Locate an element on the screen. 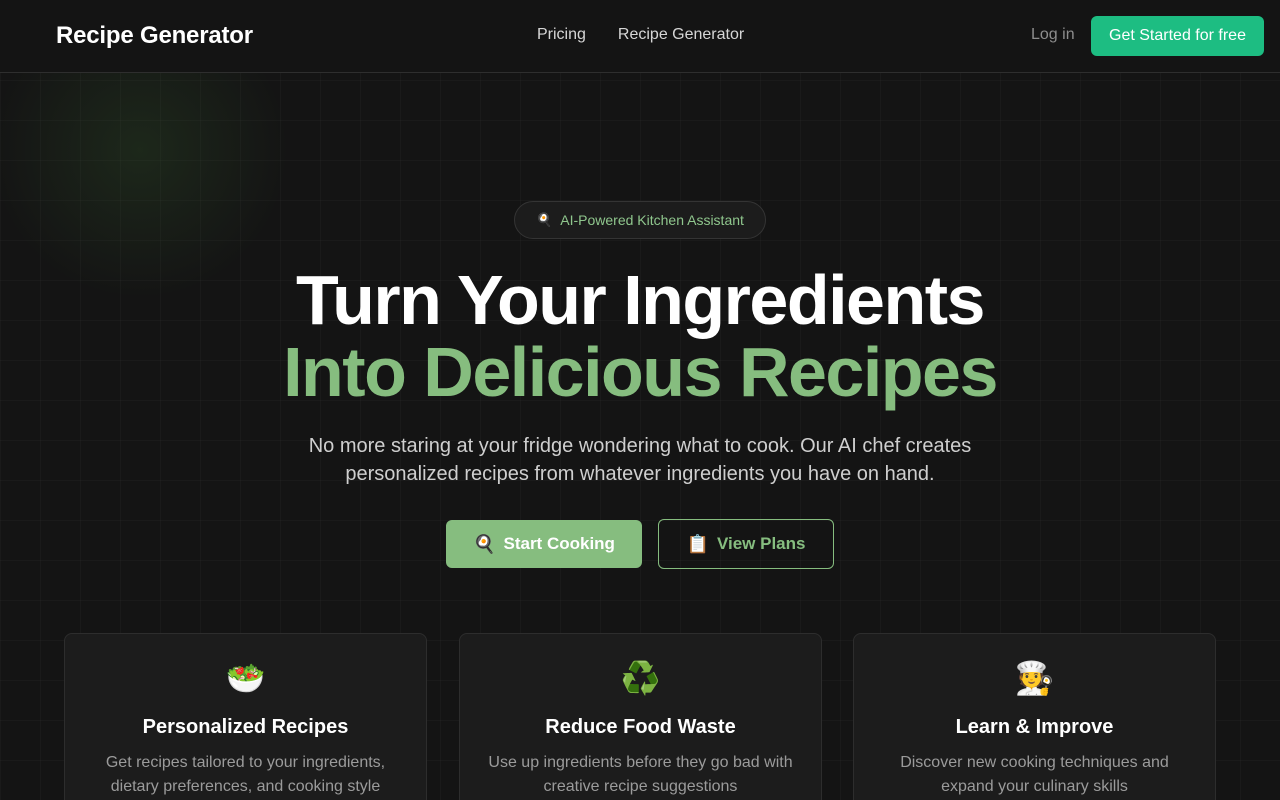 The width and height of the screenshot is (1280, 800). main-nav: Pricing Recipe Generator is located at coordinates (640, 35).